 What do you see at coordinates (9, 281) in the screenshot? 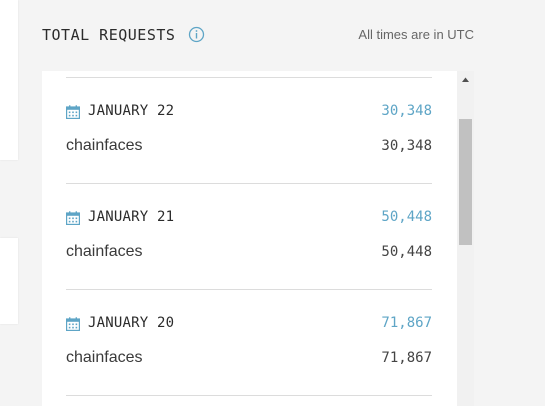
I see `side-card-bottom` at bounding box center [9, 281].